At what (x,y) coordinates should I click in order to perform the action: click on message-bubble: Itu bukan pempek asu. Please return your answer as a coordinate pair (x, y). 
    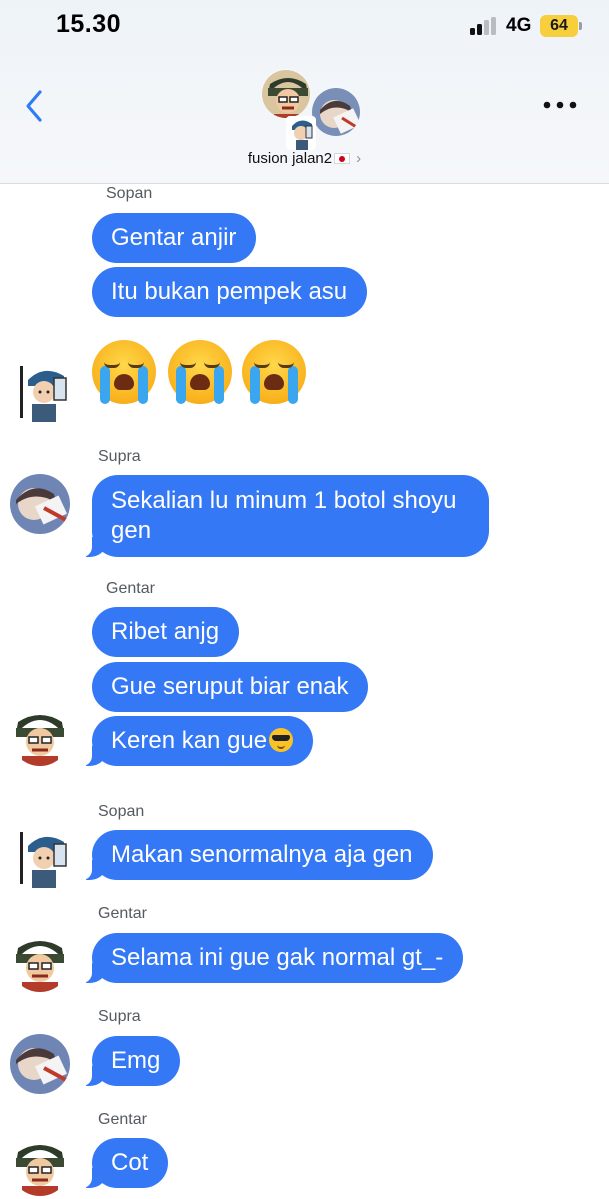
    Looking at the image, I should click on (230, 292).